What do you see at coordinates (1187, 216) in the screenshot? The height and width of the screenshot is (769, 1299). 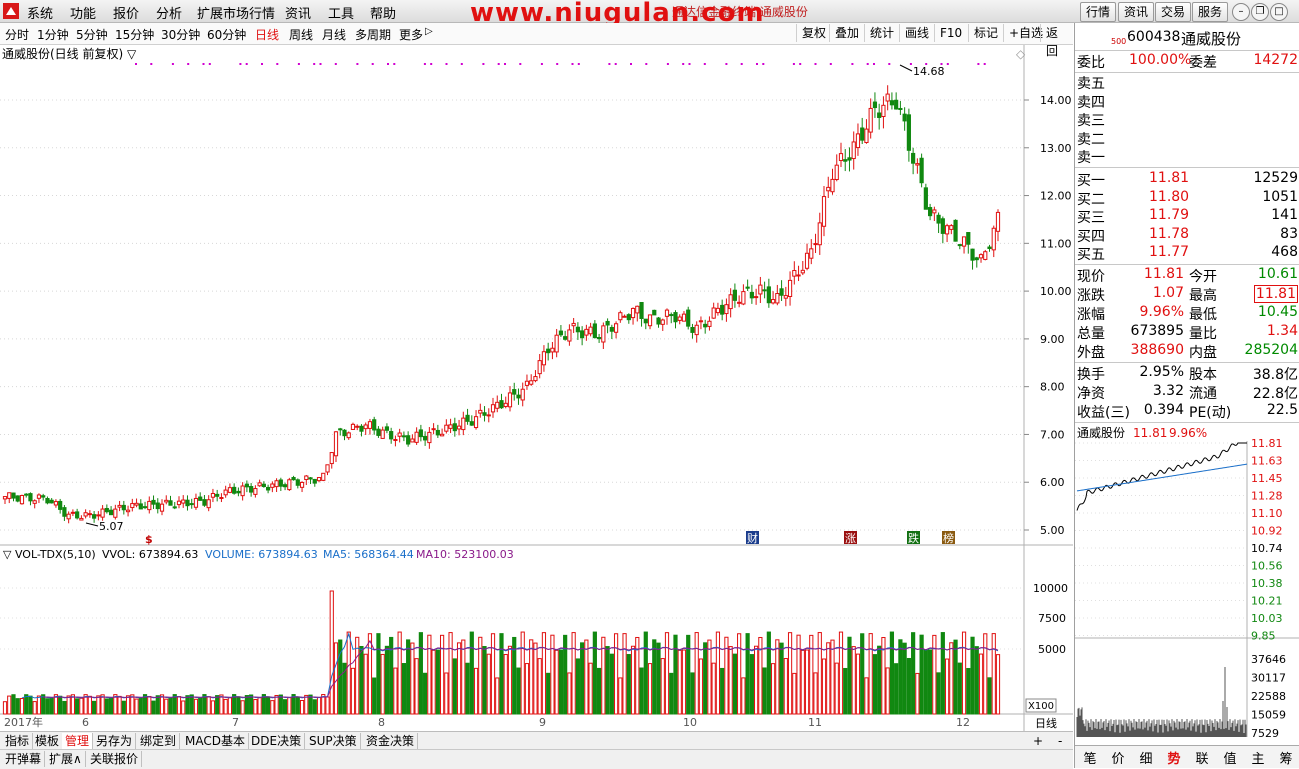 I see `buy3-row: 买三 11.79 141` at bounding box center [1187, 216].